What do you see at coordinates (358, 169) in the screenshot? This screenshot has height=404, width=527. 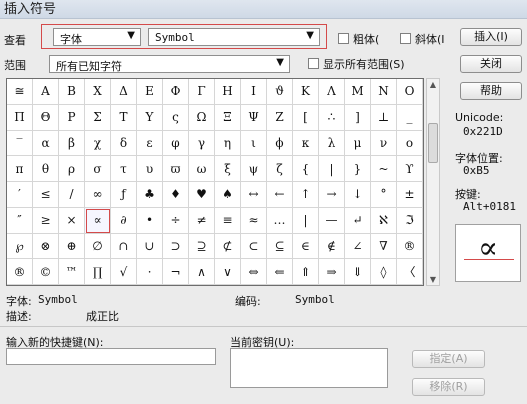 I see `symbol-cell: }` at bounding box center [358, 169].